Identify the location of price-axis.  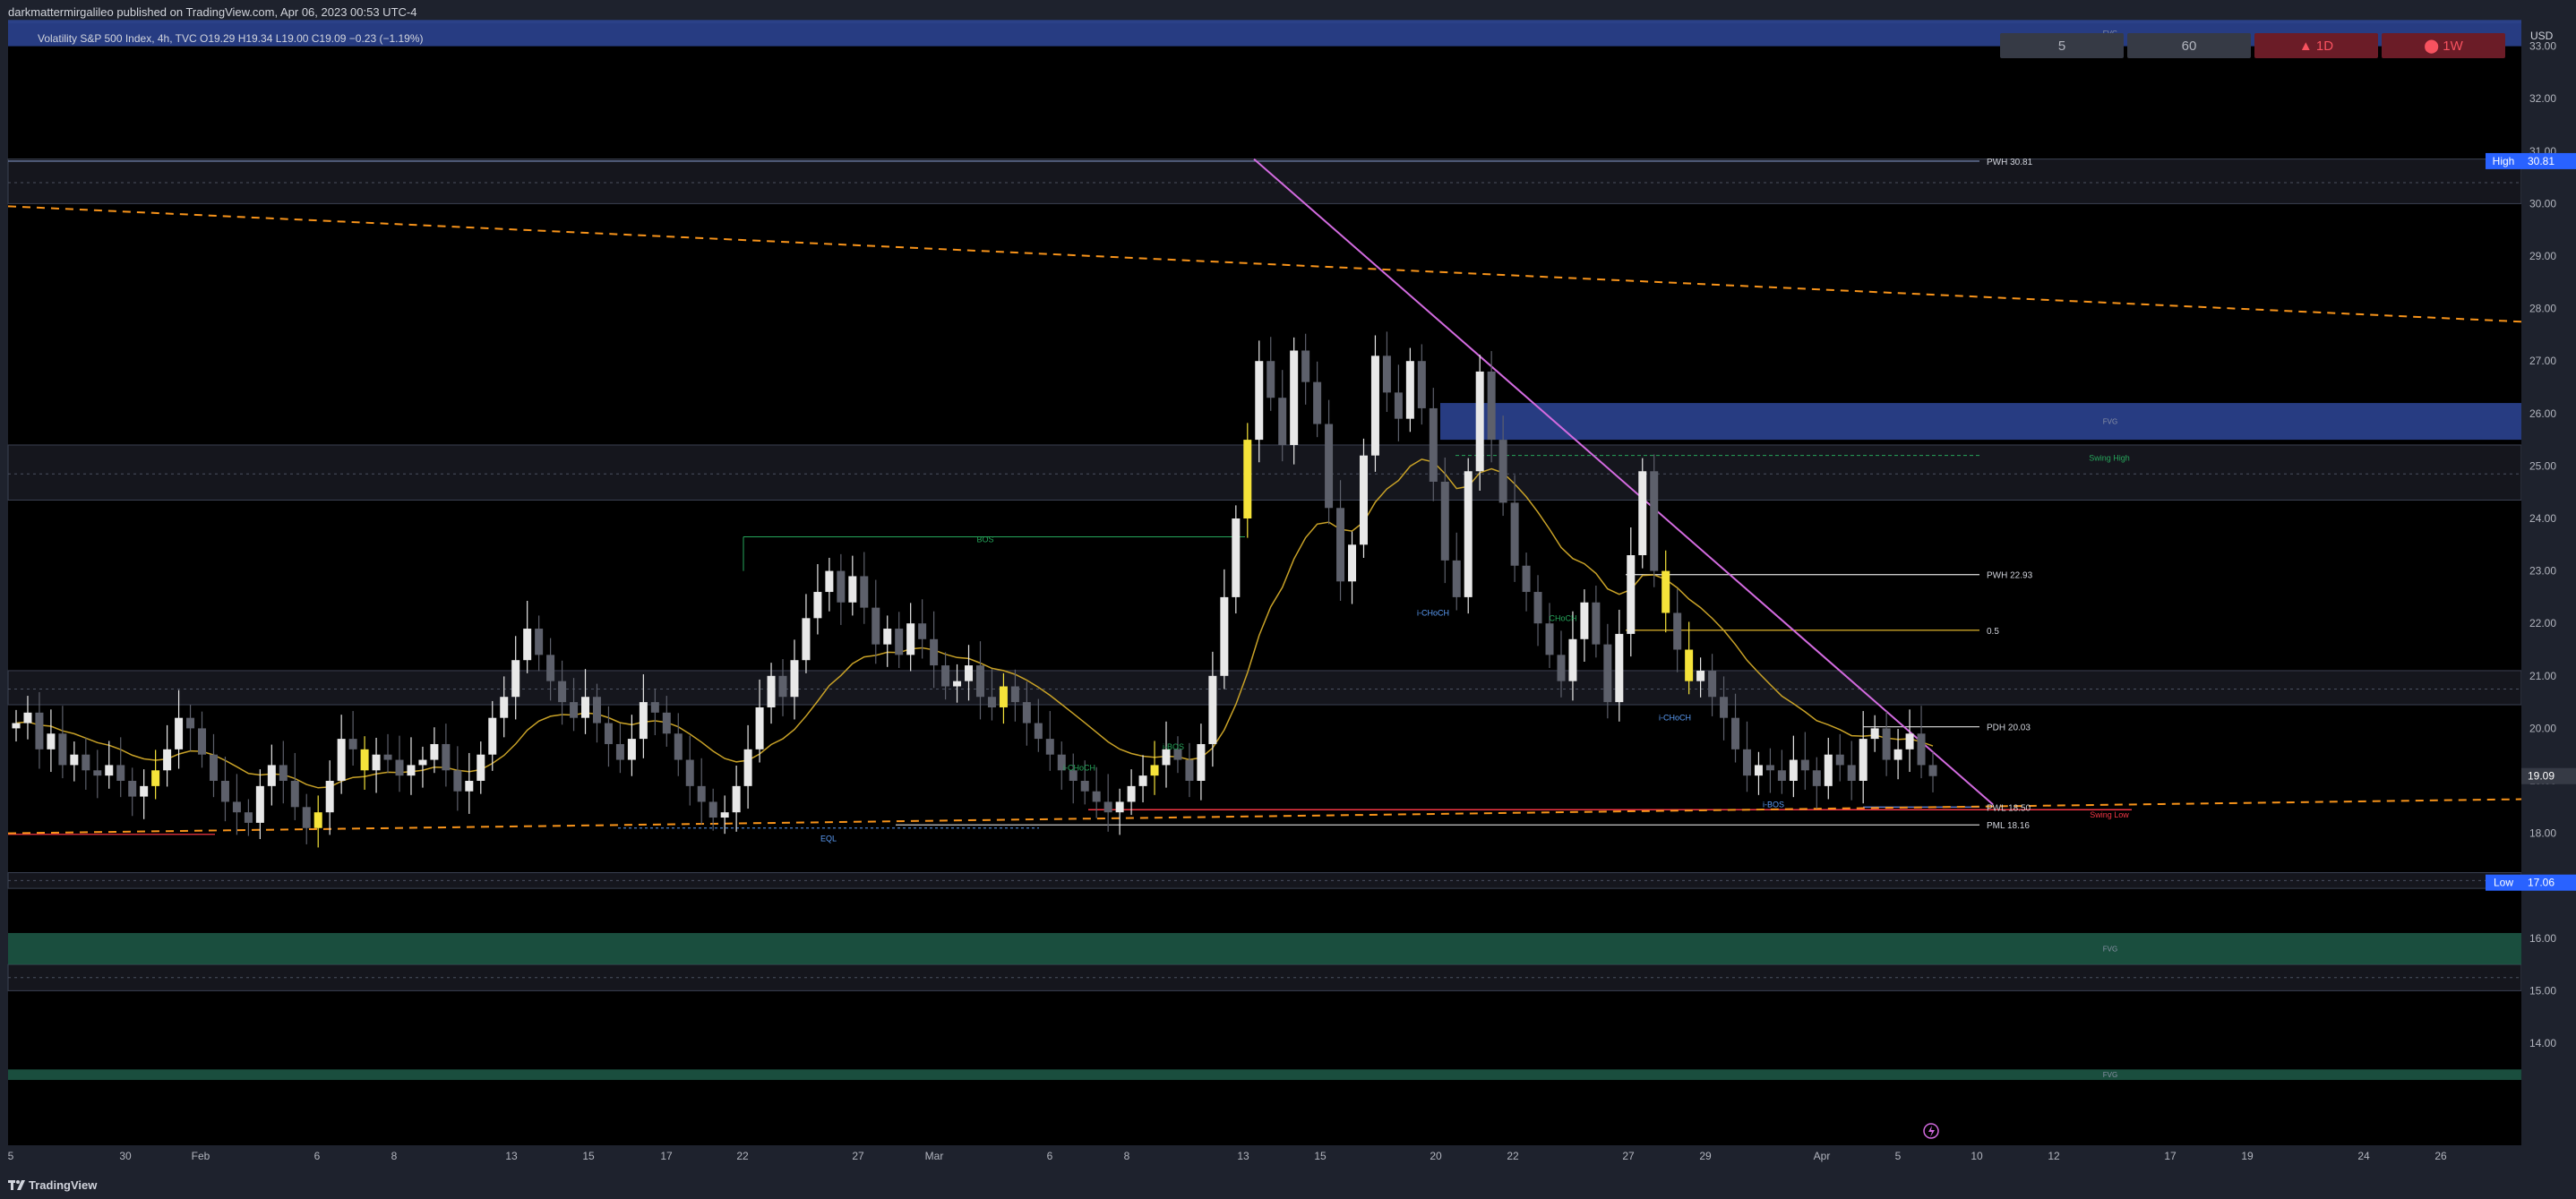
(2548, 584).